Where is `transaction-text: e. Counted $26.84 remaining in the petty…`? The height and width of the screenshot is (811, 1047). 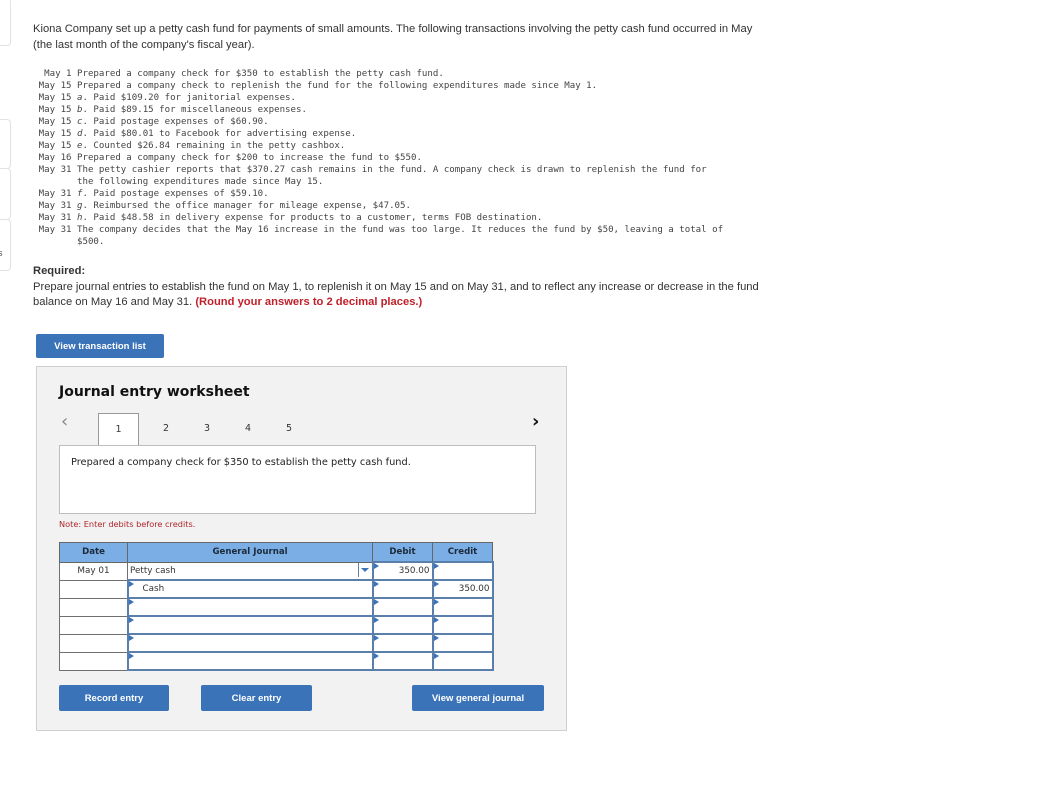
transaction-text: e. Counted $26.84 remaining in the petty… is located at coordinates (211, 146).